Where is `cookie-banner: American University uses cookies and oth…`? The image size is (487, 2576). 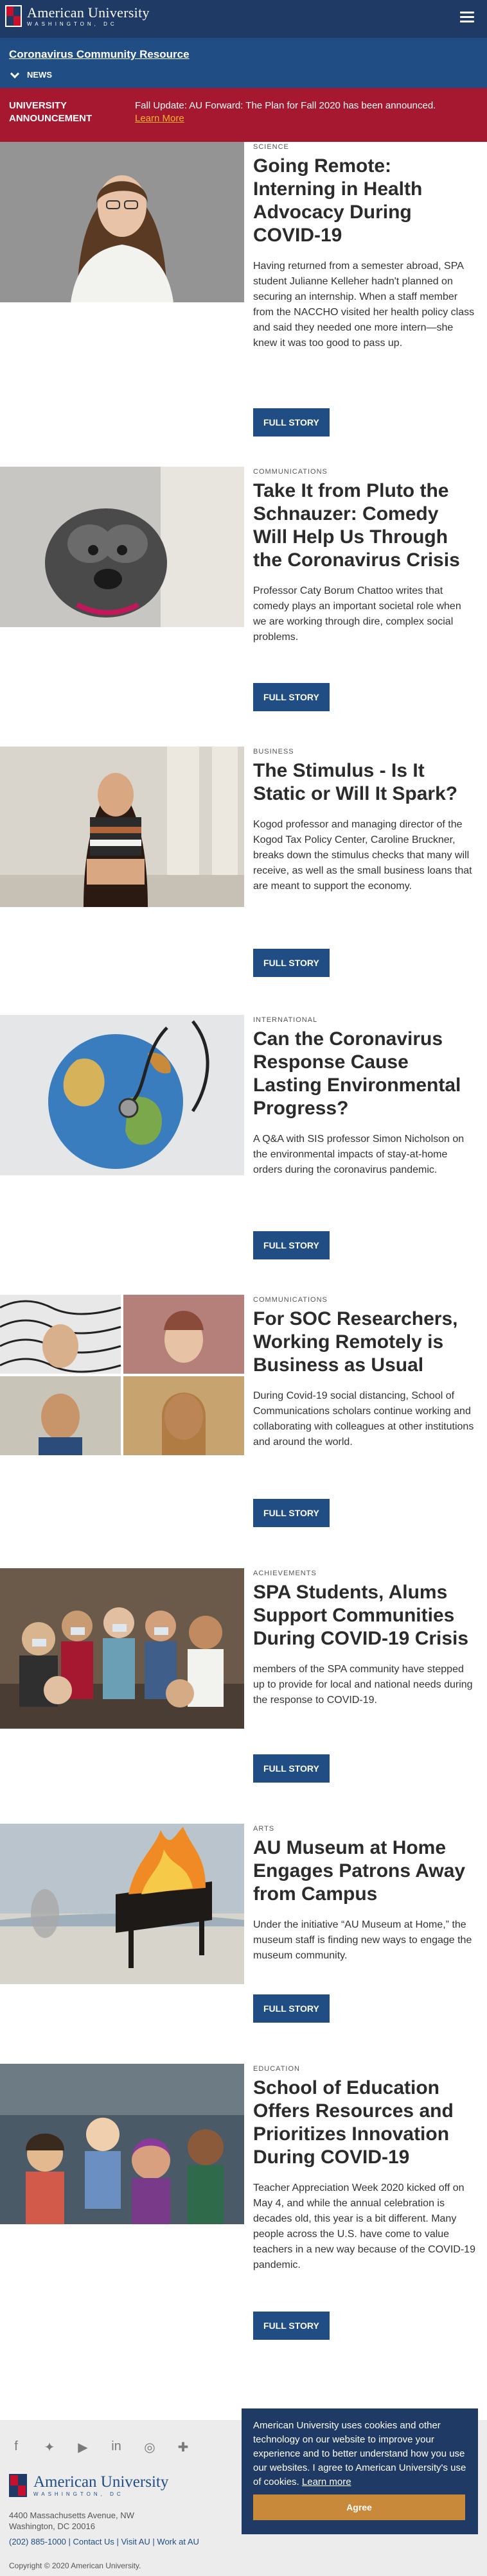
cookie-banner: American University uses cookies and oth… is located at coordinates (360, 2471).